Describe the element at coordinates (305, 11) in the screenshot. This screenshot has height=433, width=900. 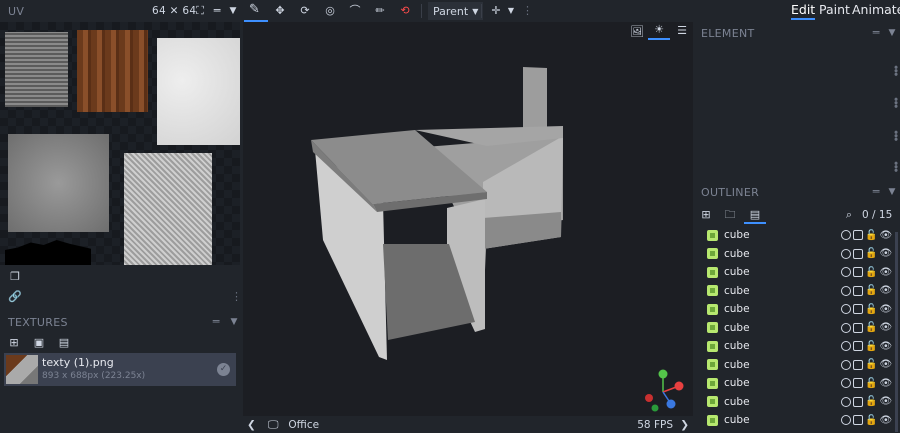
I see `rotate-tool-icon: ⟳` at that location.